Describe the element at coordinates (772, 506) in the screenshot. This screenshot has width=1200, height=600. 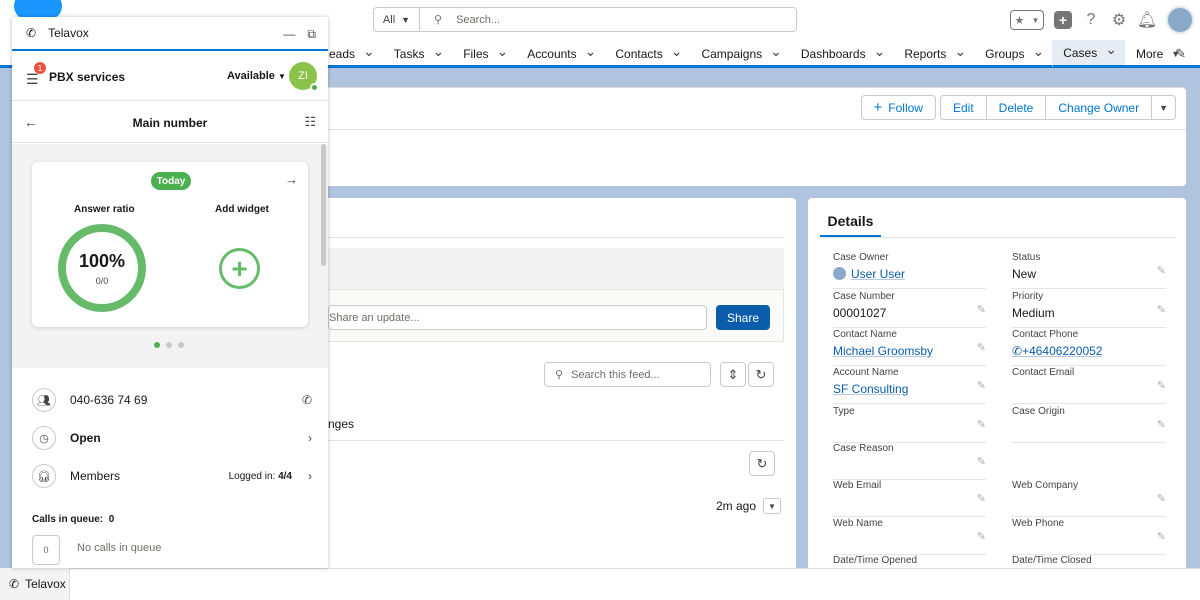
I see `feed-item-menu-button: ▼` at that location.